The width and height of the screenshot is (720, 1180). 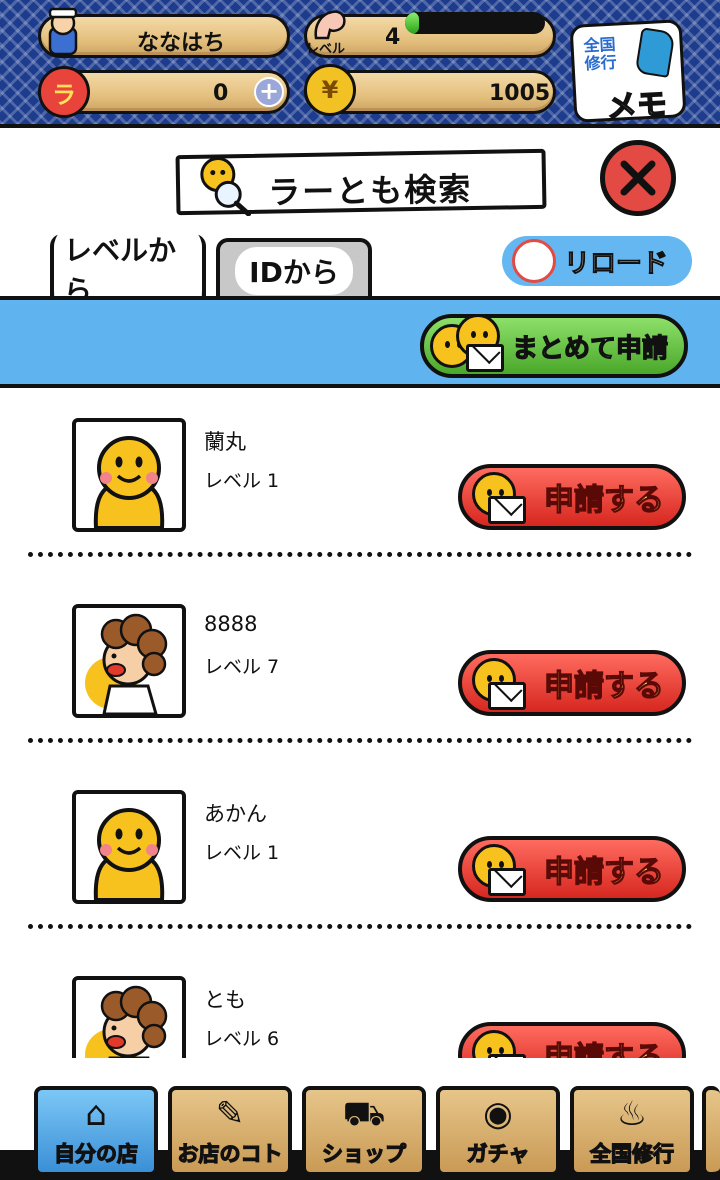 What do you see at coordinates (242, 1039) in the screenshot?
I see `user-level: レベル 6` at bounding box center [242, 1039].